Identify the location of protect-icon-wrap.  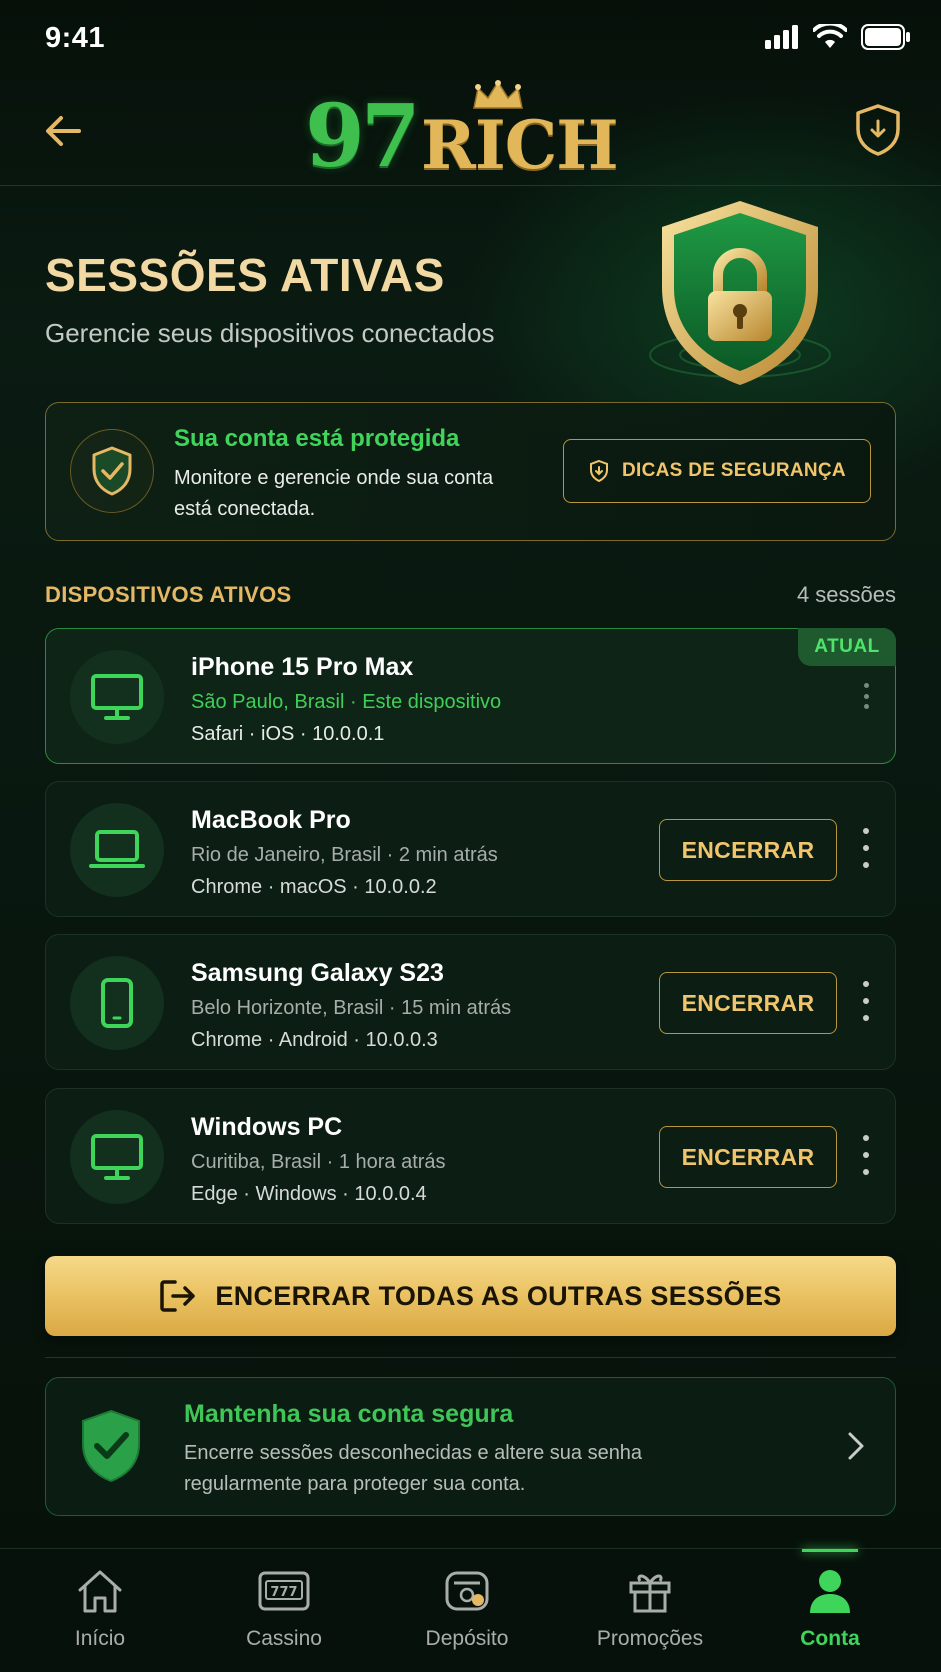
(112, 471).